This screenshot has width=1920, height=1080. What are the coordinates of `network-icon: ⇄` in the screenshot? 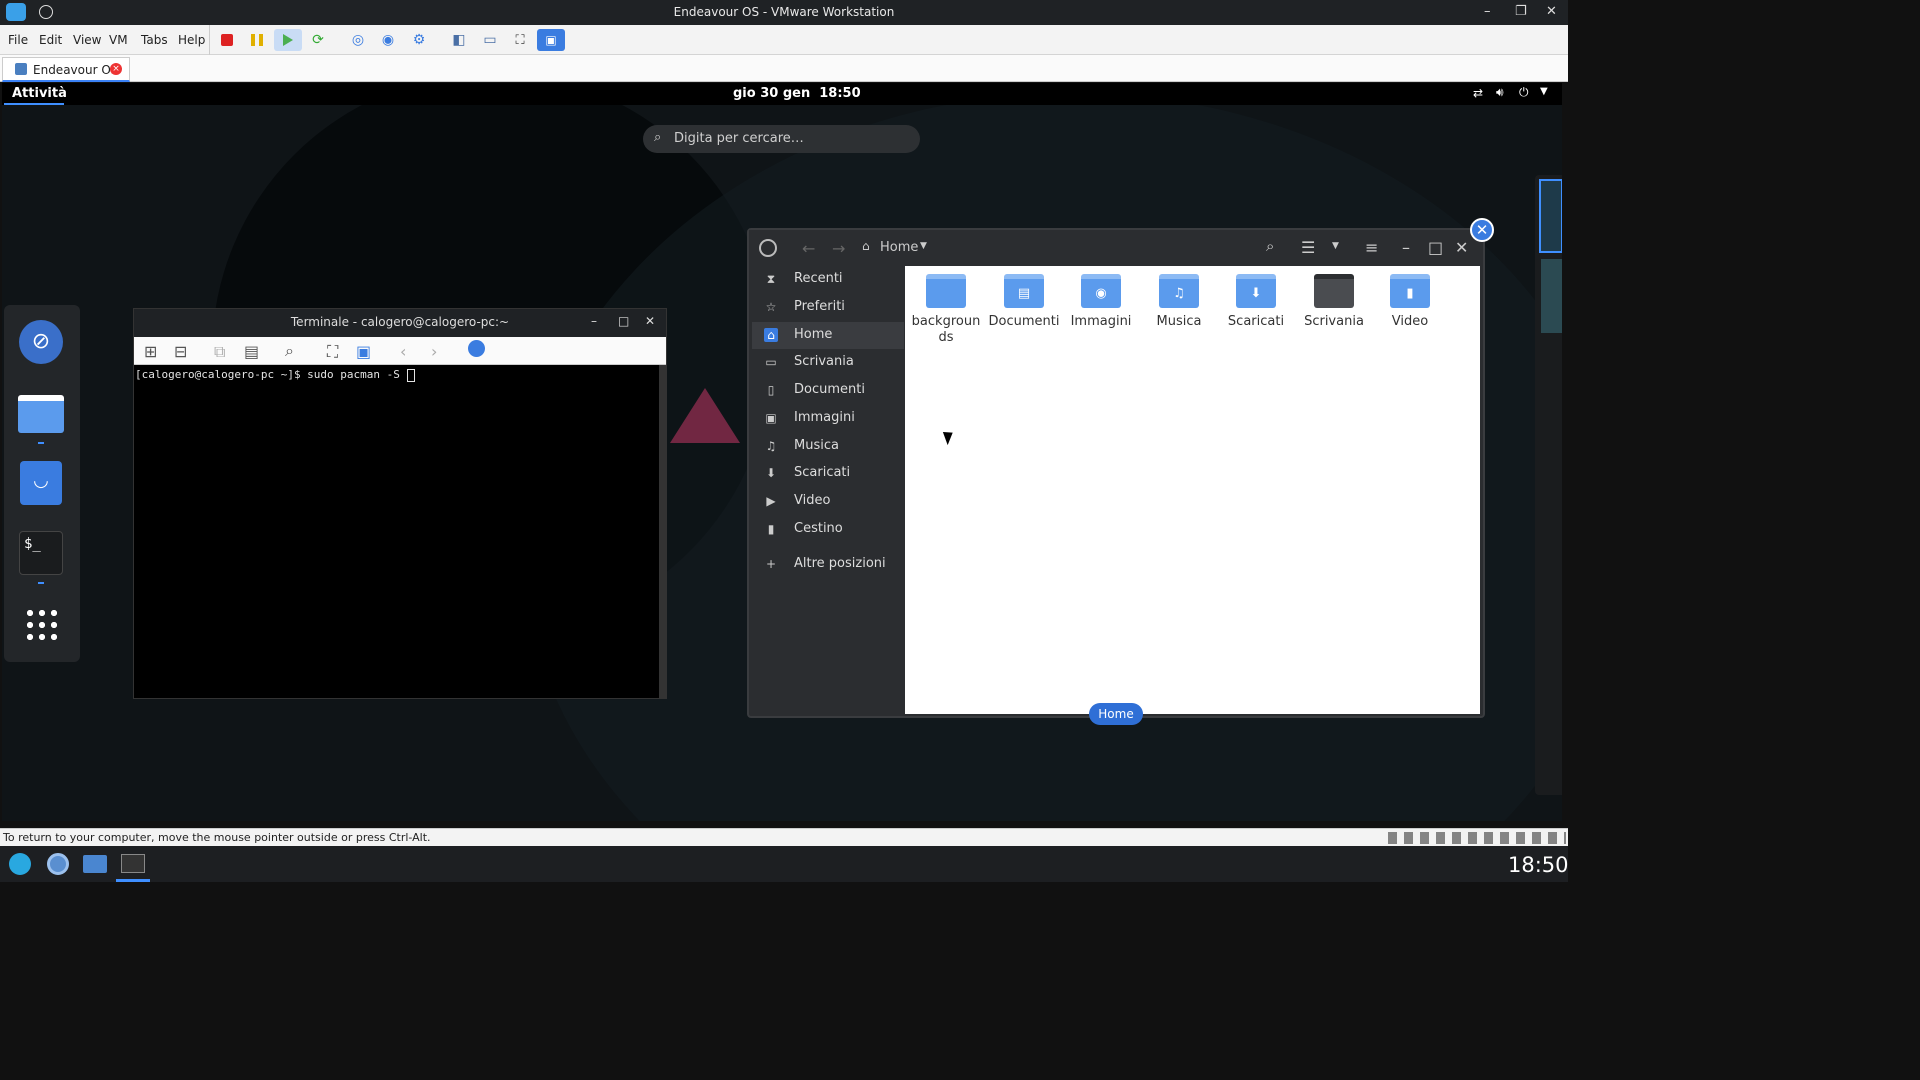 It's located at (1478, 93).